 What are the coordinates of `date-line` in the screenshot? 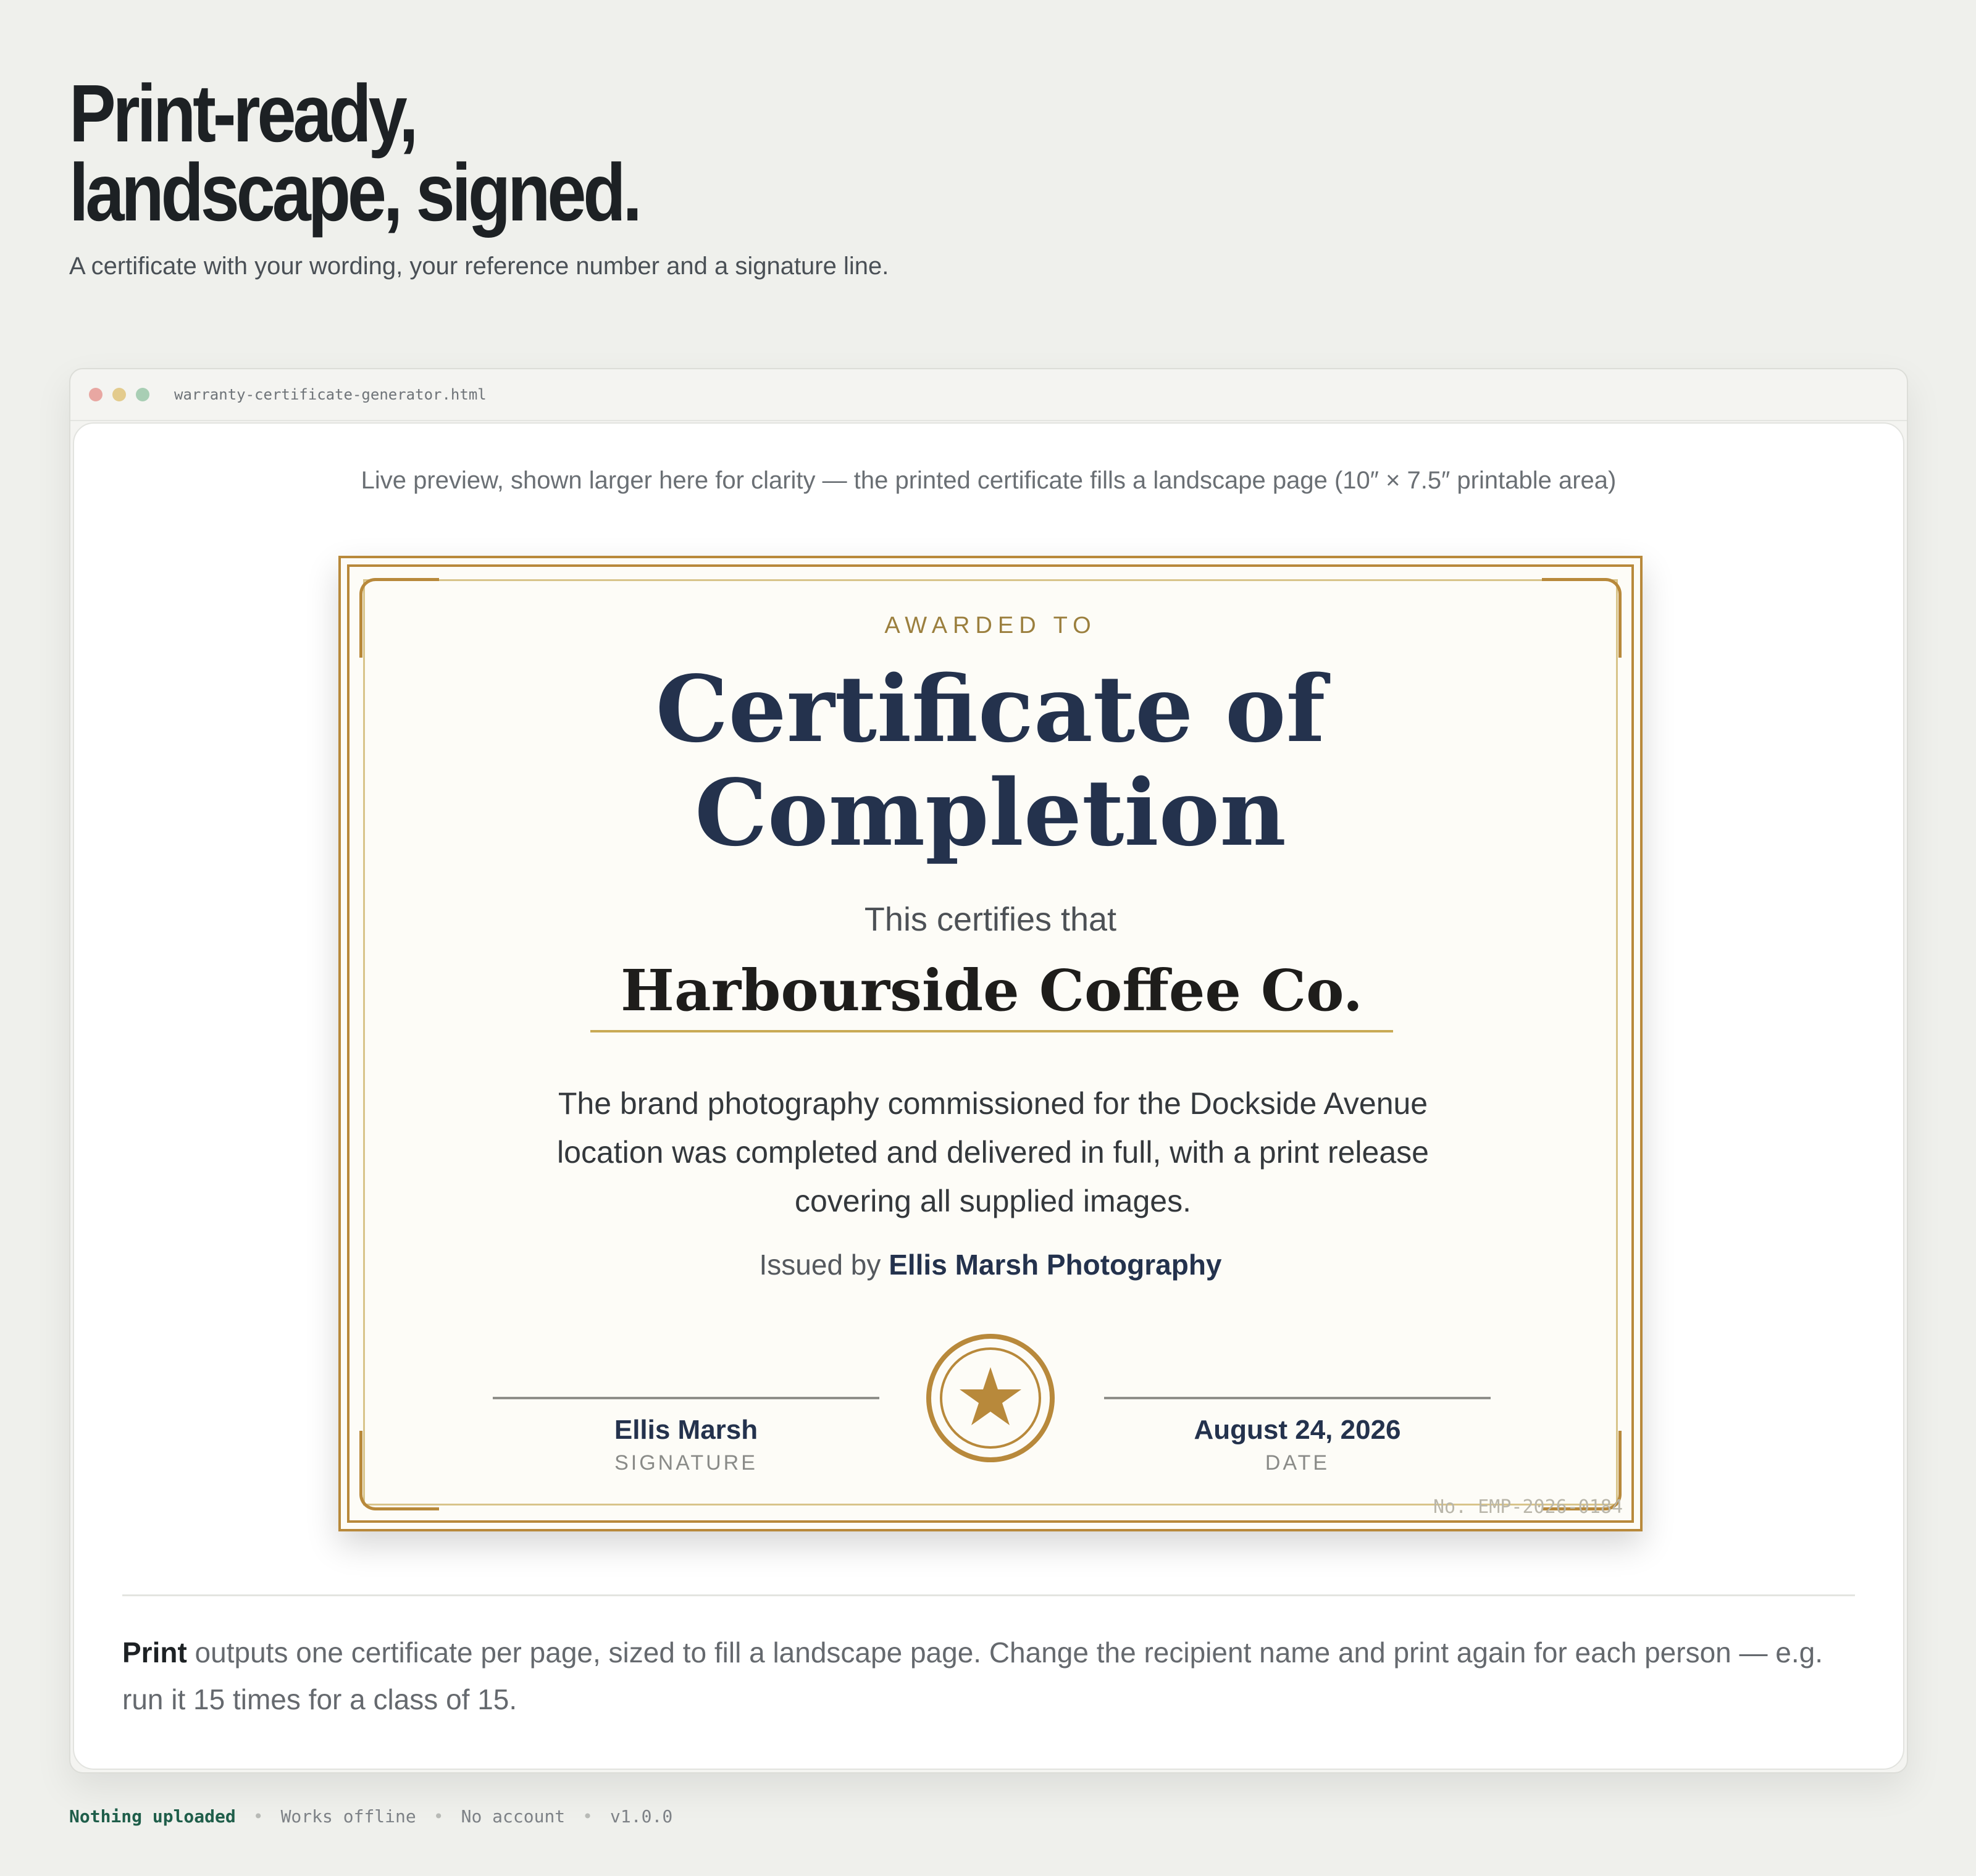 It's located at (1298, 1398).